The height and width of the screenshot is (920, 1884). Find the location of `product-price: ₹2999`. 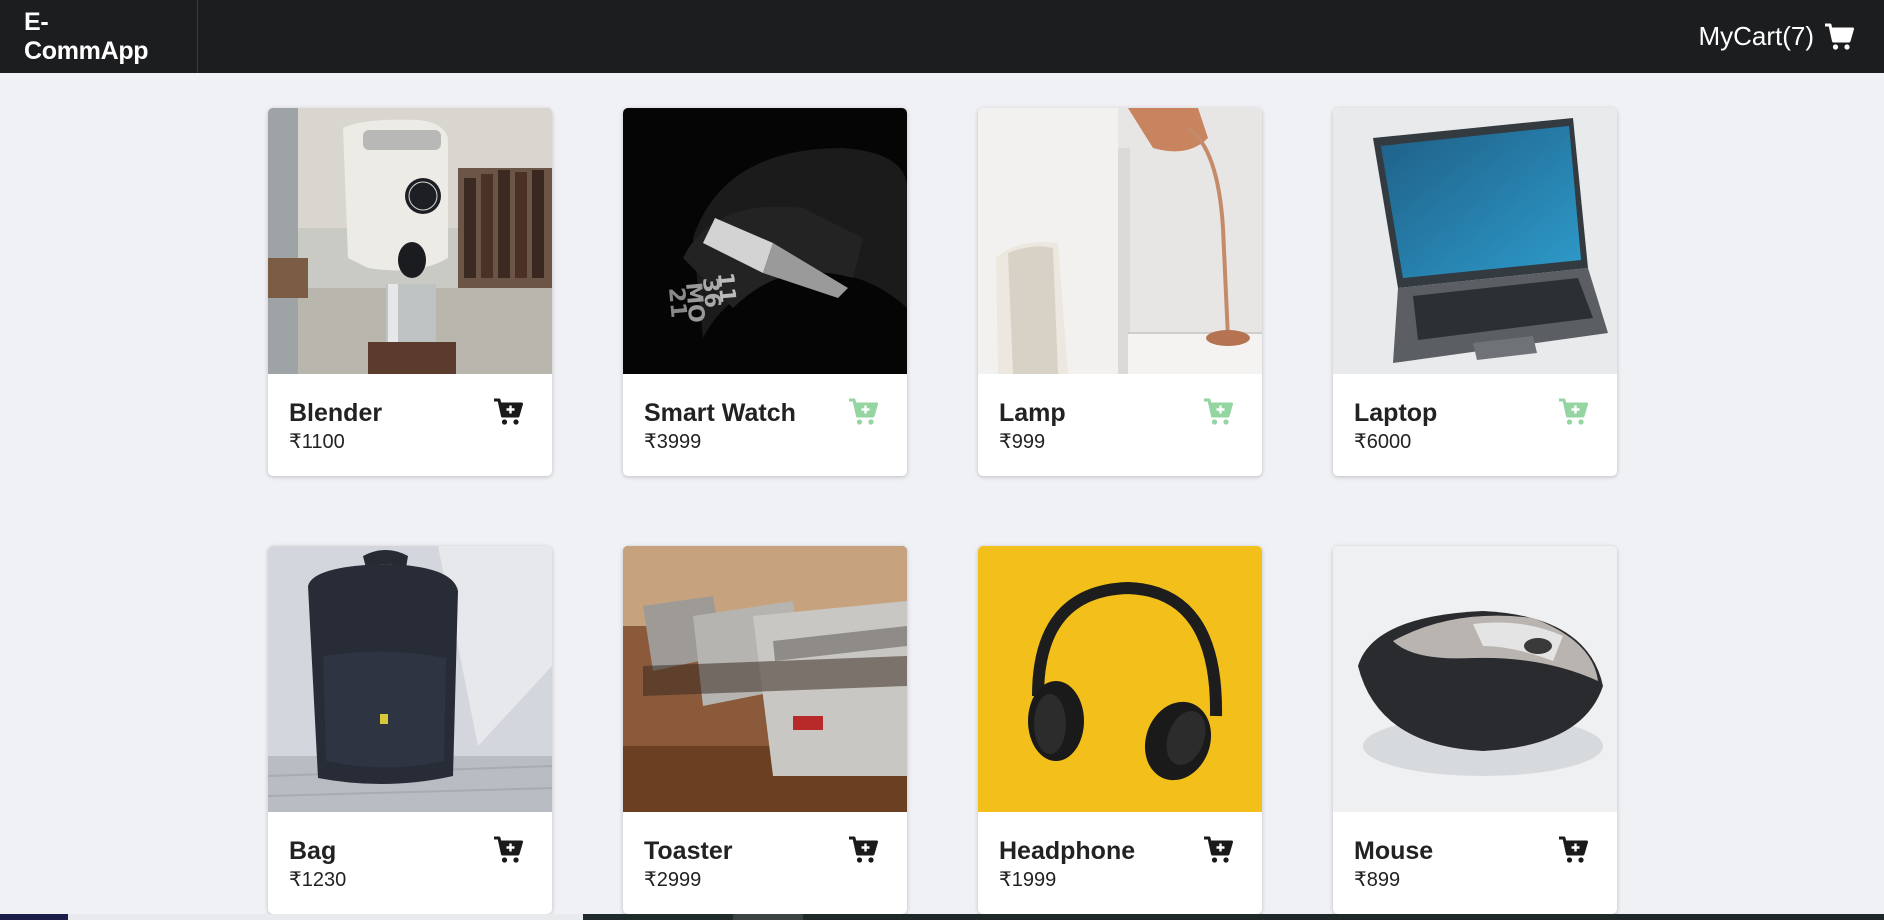

product-price: ₹2999 is located at coordinates (673, 880).